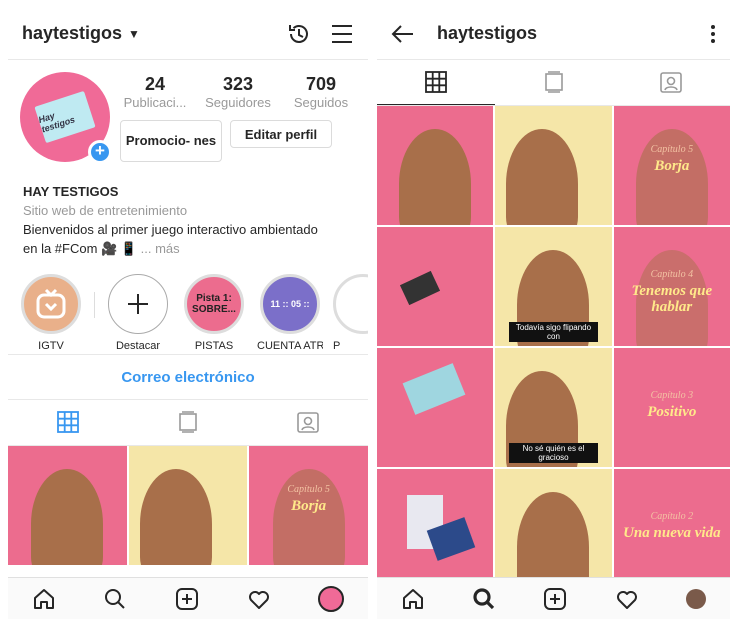 The image size is (730, 619). I want to click on post-thumbnail: Capítulo 3 Positivo, so click(671, 407).